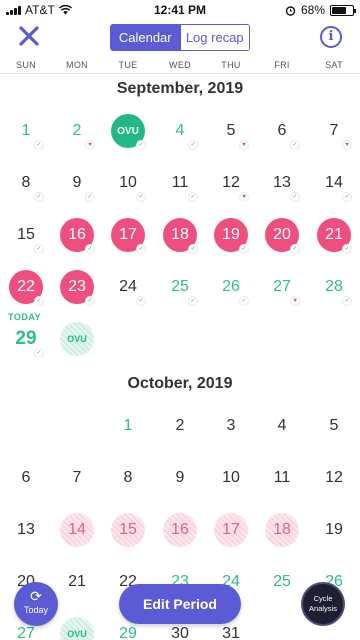 The image size is (360, 640). Describe the element at coordinates (77, 478) in the screenshot. I see `day-cell: 7` at that location.